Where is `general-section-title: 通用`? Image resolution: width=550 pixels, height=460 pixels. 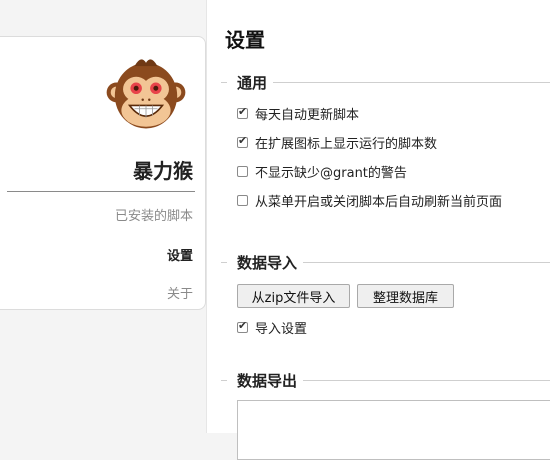
general-section-title: 通用 is located at coordinates (250, 82).